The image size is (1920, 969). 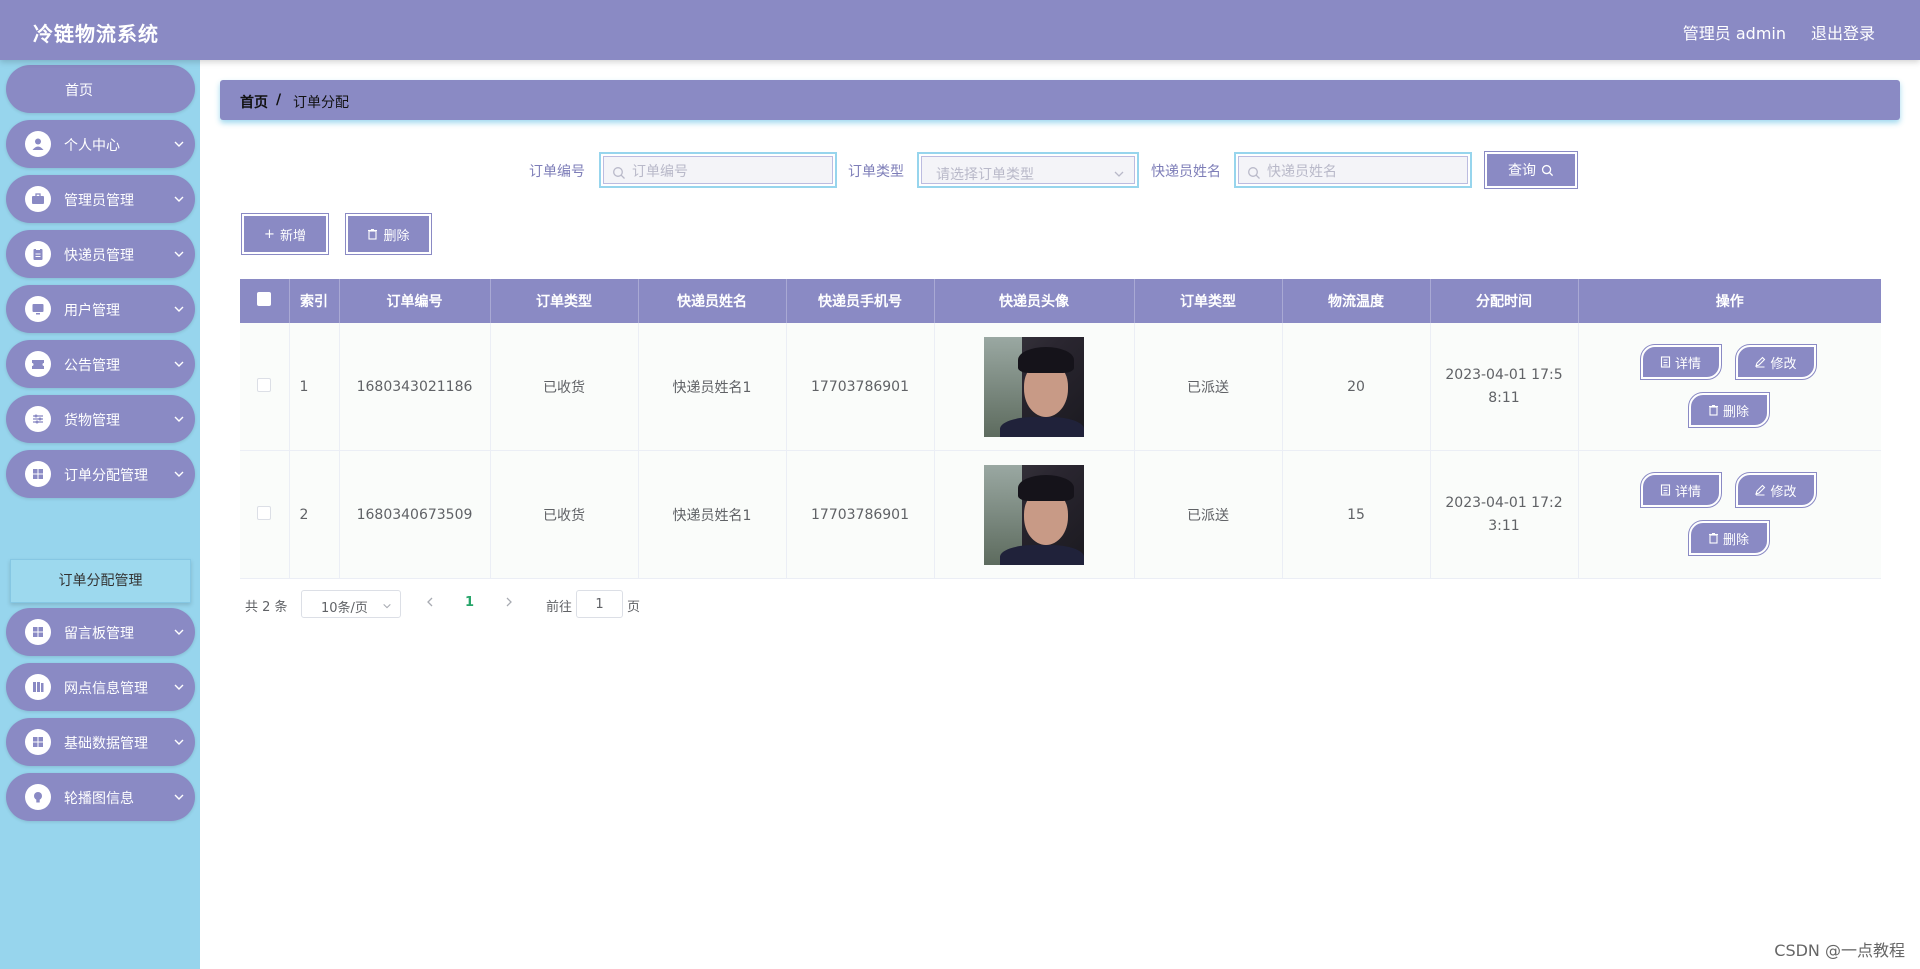 I want to click on chevron-left-icon, so click(x=430, y=602).